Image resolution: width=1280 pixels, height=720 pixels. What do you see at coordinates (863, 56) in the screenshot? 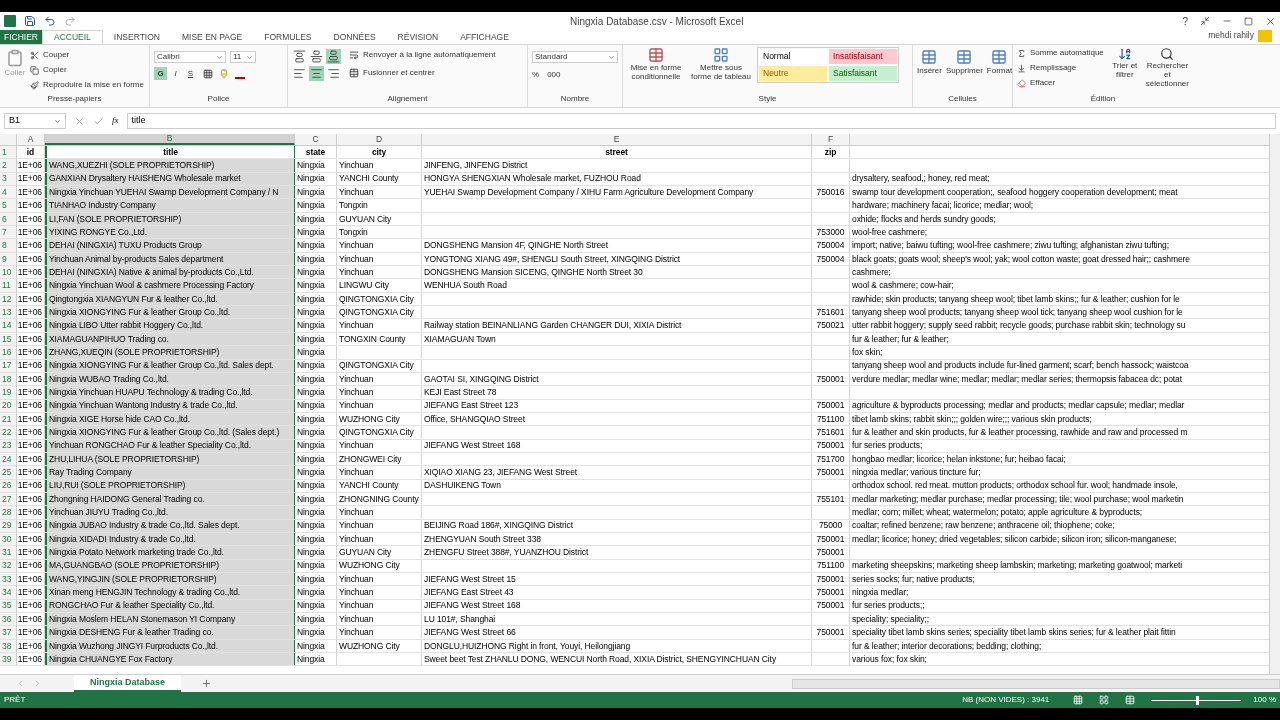
I see `cell-style-swatch: Insatisfaisant` at bounding box center [863, 56].